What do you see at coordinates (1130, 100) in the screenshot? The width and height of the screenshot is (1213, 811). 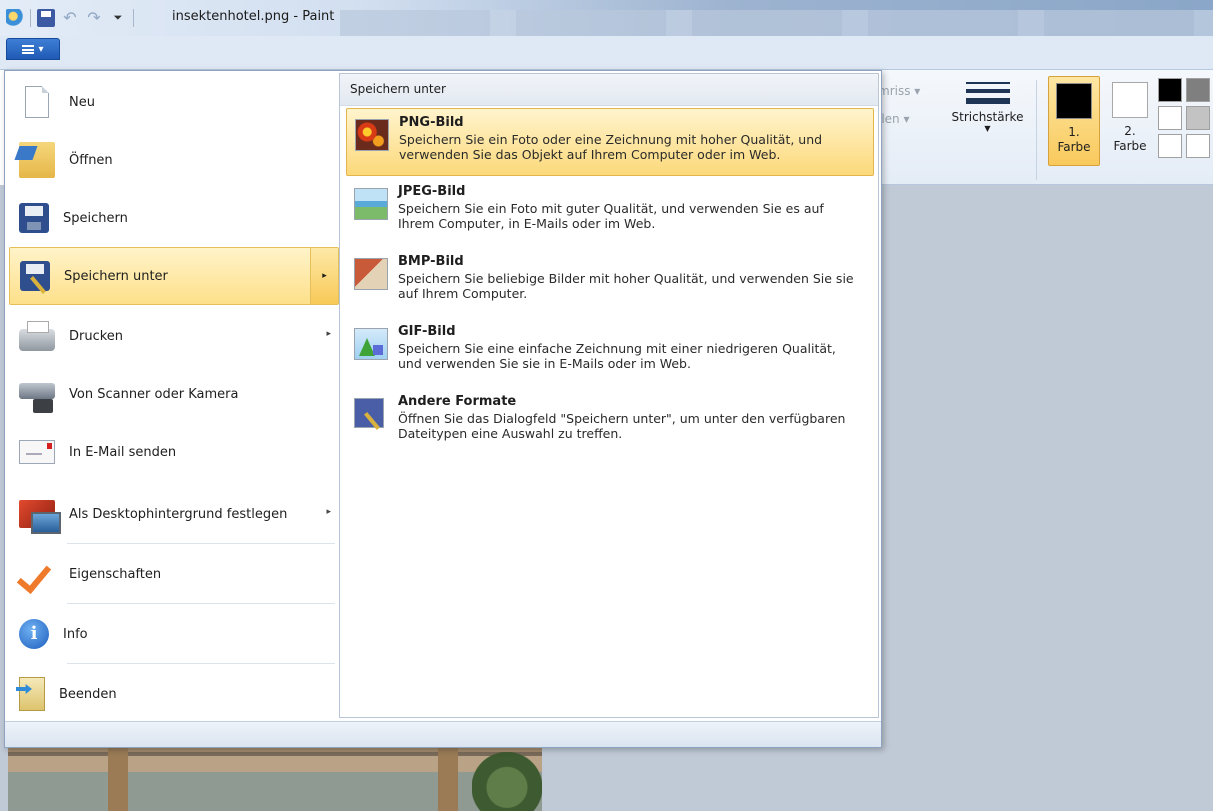 I see `color2-swatch` at bounding box center [1130, 100].